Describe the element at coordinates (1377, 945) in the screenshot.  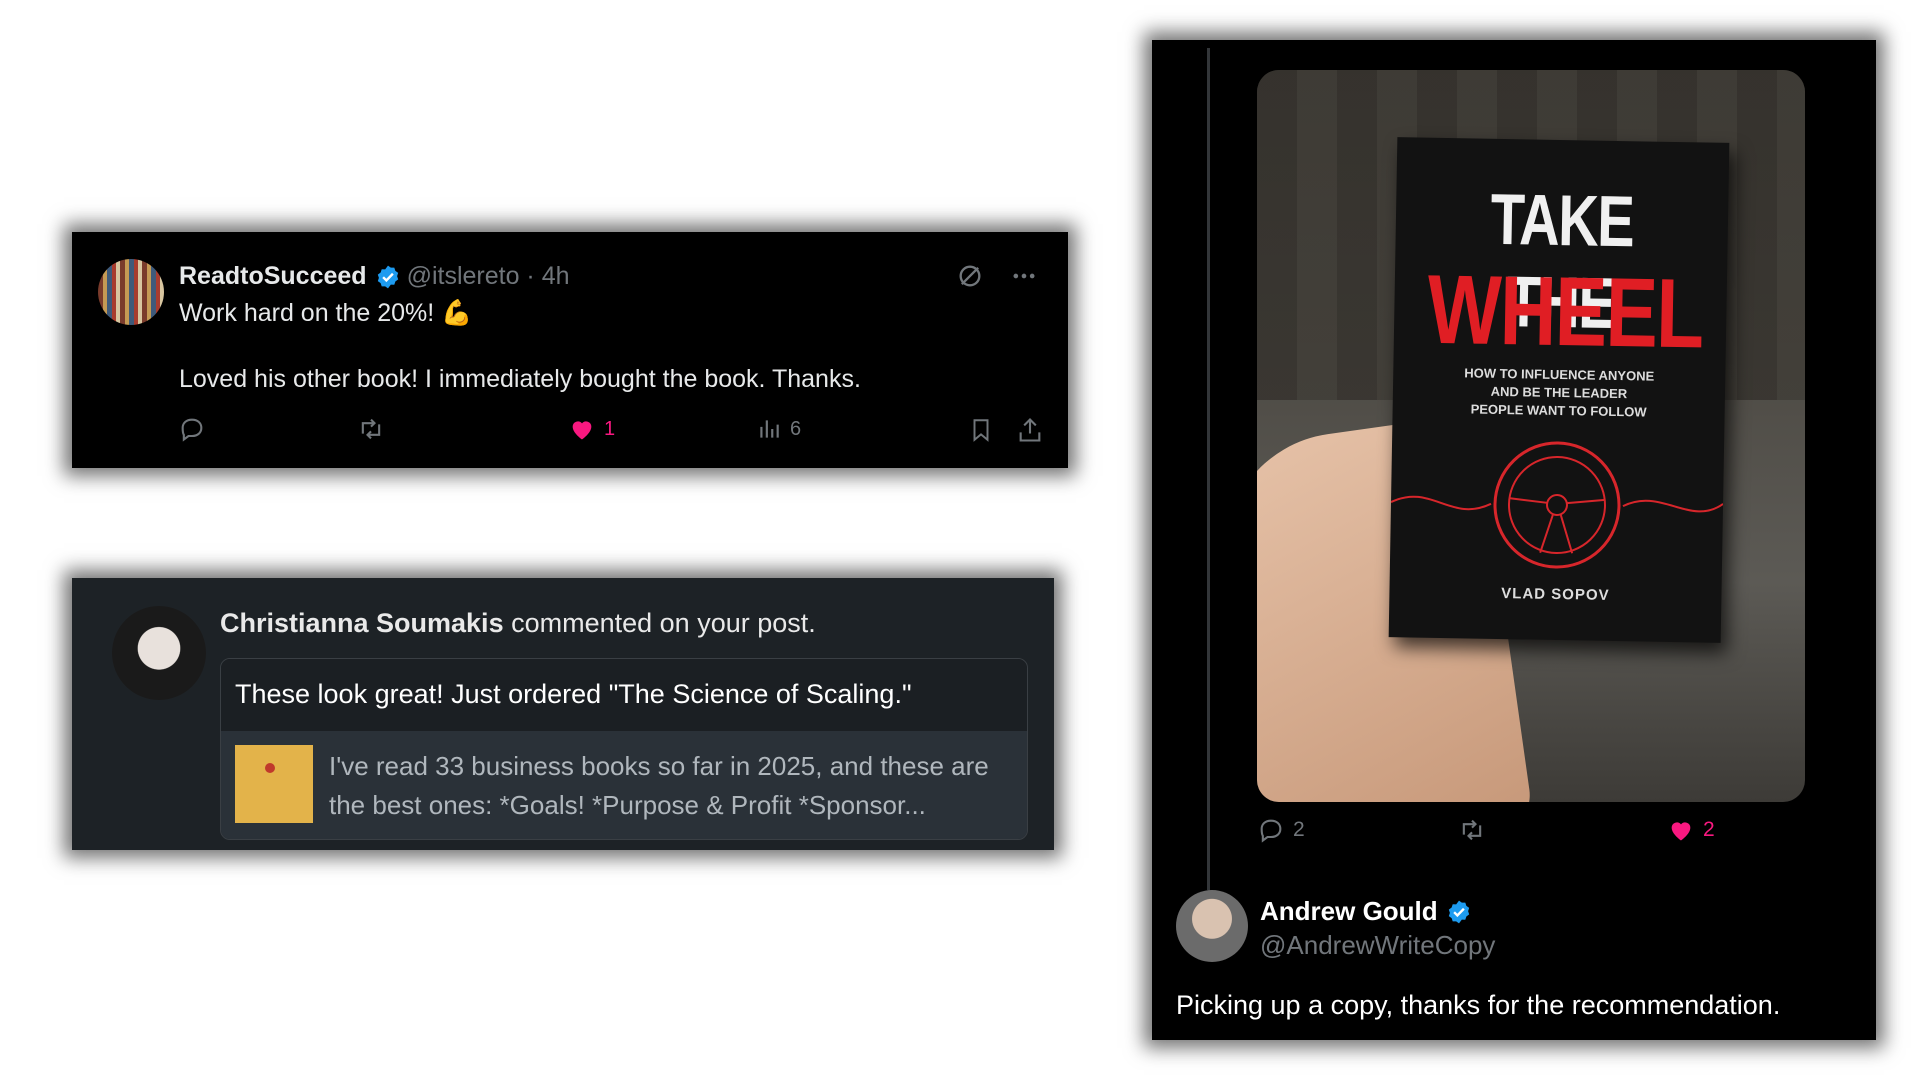
I see `author-handle: @AndrewWriteCopy` at that location.